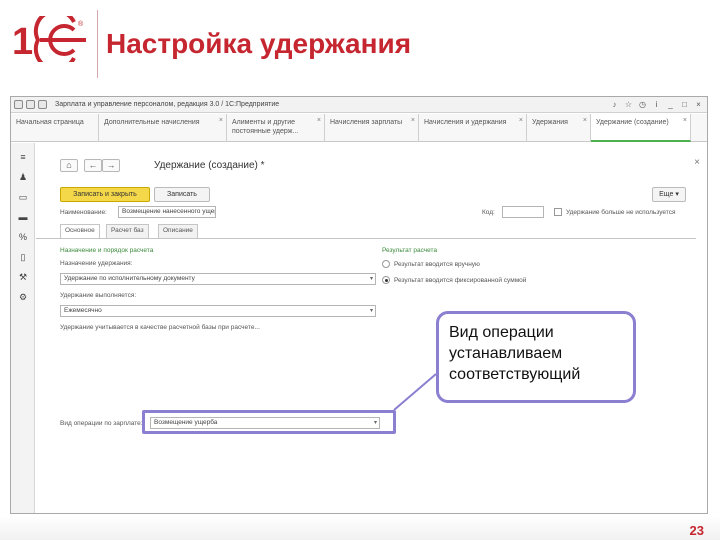  What do you see at coordinates (669, 194) in the screenshot?
I see `more-button: Еще ▾` at bounding box center [669, 194].